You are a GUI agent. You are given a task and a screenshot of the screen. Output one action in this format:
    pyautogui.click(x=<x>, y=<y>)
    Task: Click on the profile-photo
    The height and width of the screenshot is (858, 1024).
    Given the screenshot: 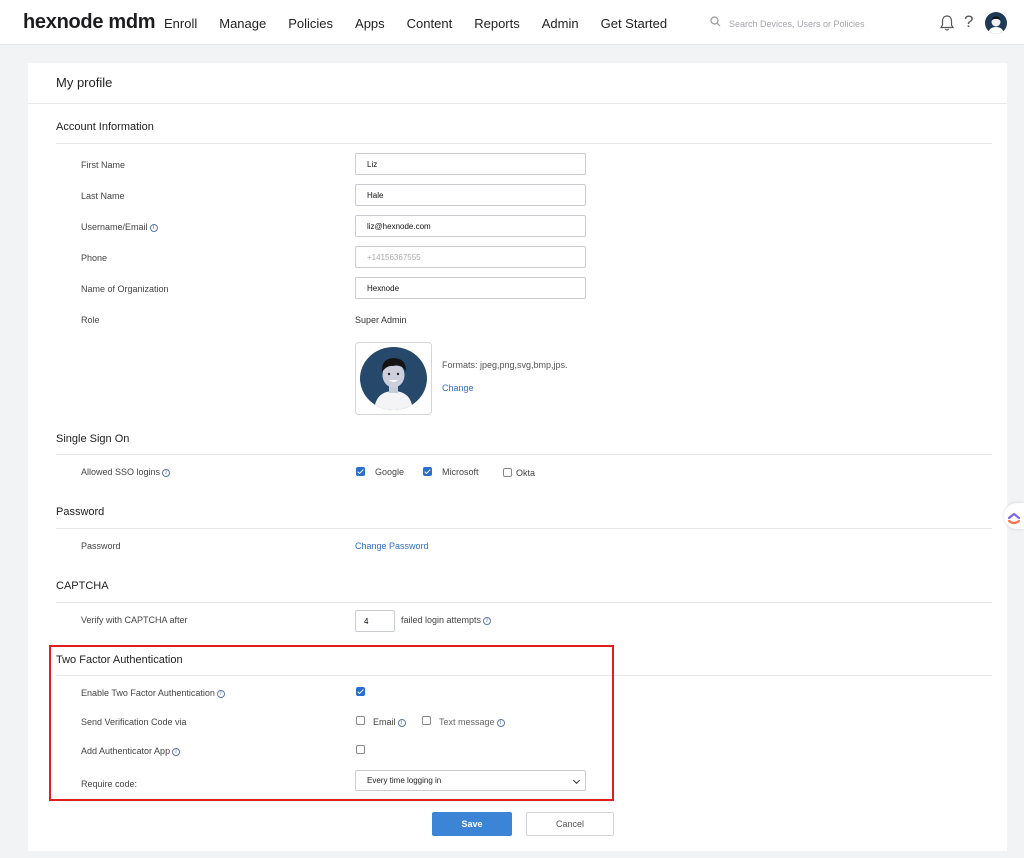 What is the action you would take?
    pyautogui.click(x=393, y=378)
    